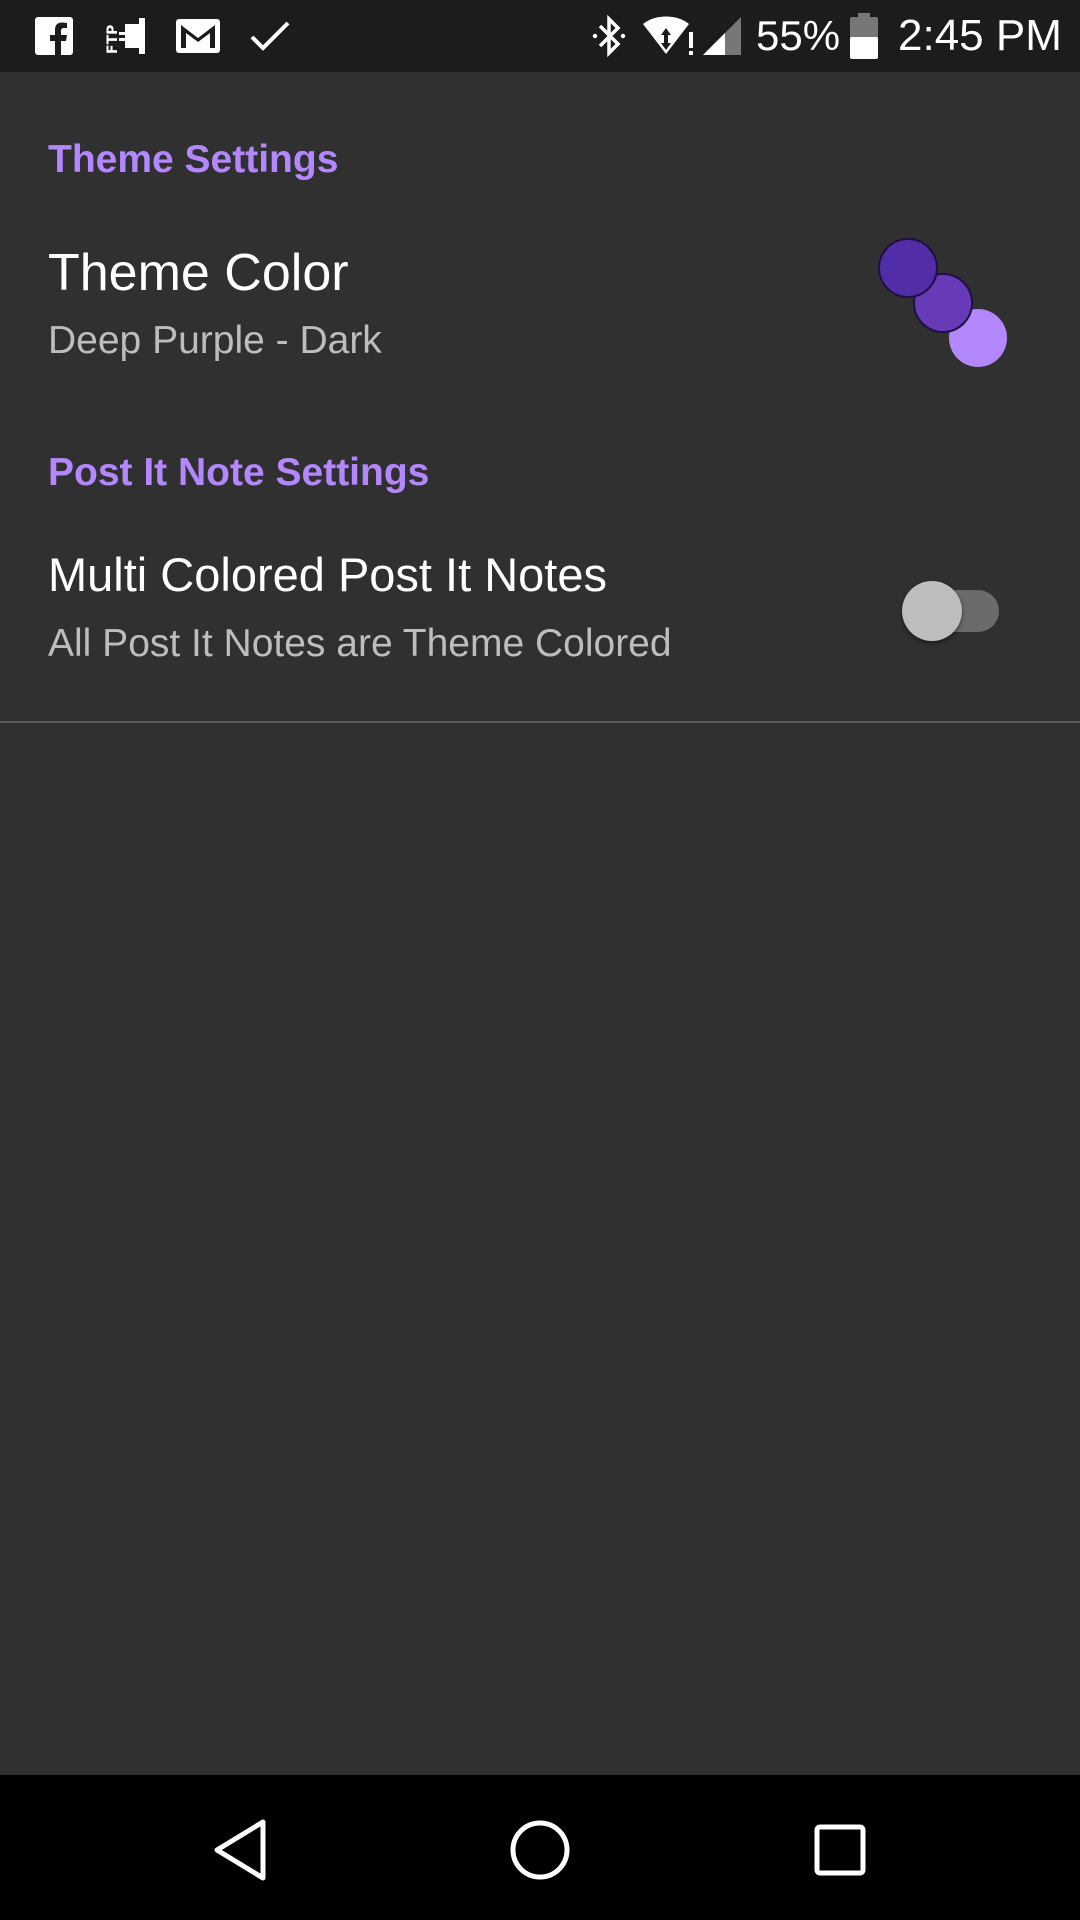 Image resolution: width=1080 pixels, height=1920 pixels. What do you see at coordinates (864, 36) in the screenshot?
I see `battery-icon` at bounding box center [864, 36].